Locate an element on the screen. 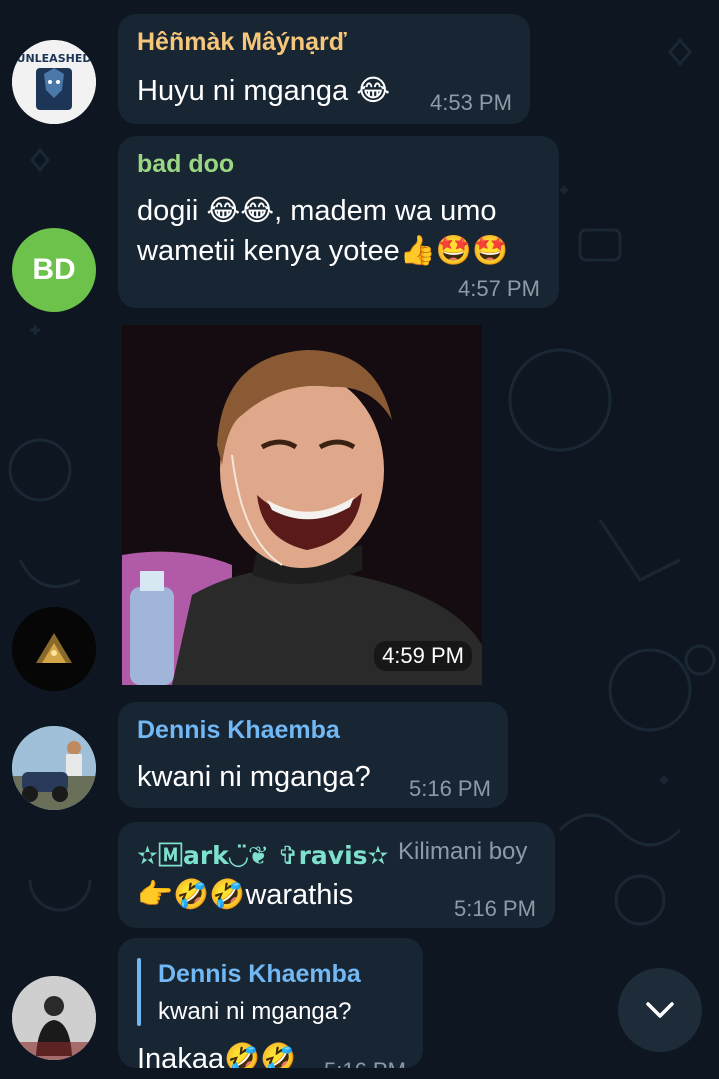 Image resolution: width=719 pixels, height=1079 pixels. sender-title: Kilimani boy is located at coordinates (463, 851).